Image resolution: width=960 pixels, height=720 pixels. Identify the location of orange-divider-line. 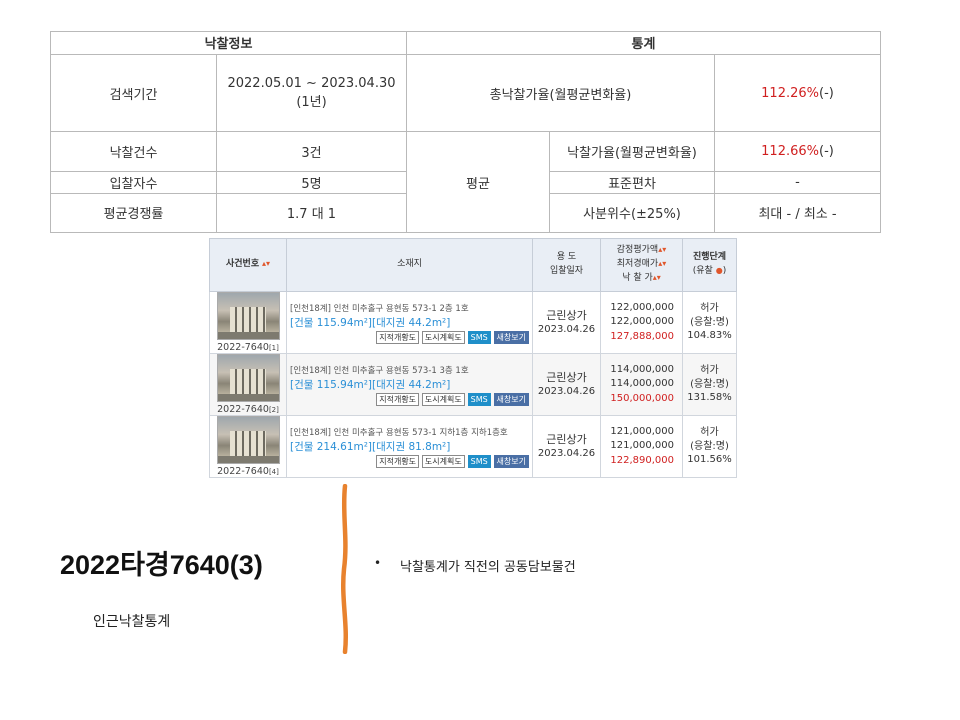
(344, 569).